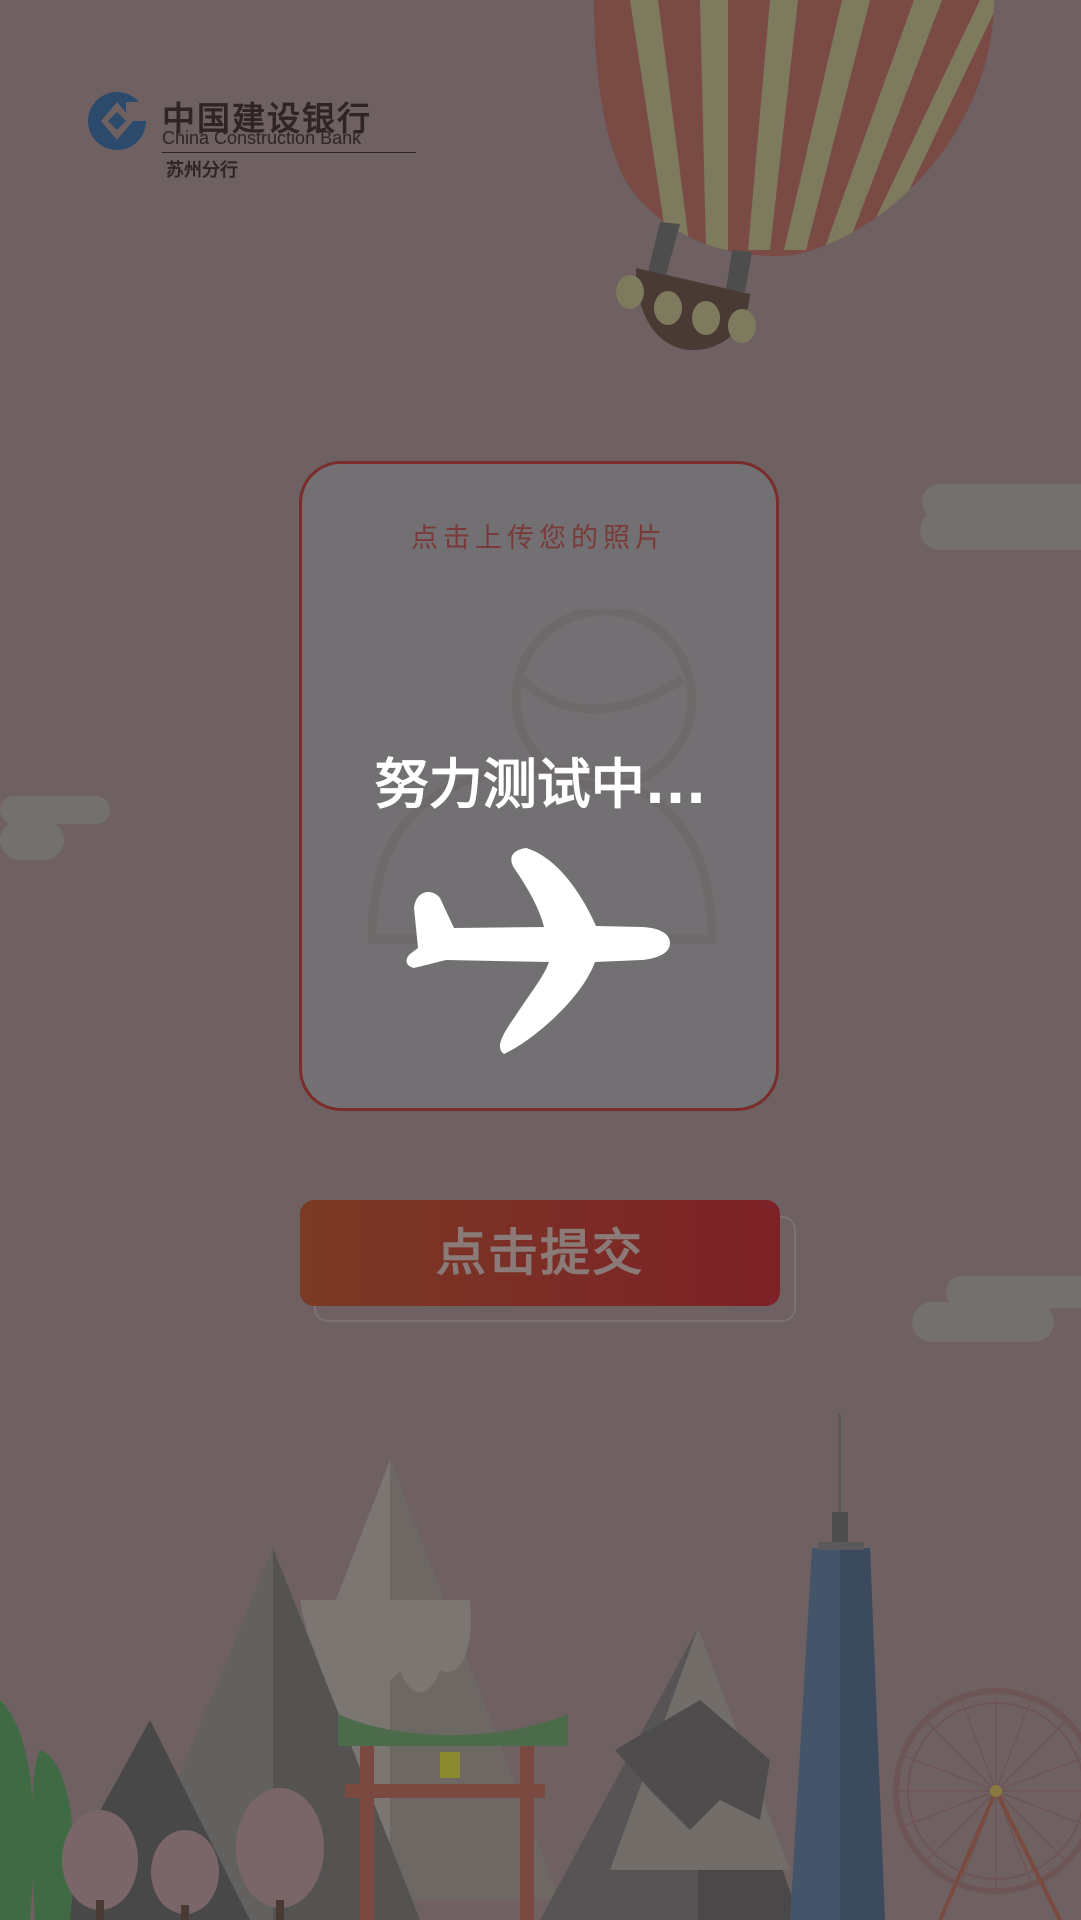 The height and width of the screenshot is (1920, 1081). I want to click on bank-name-en: China Construction Bank, so click(262, 138).